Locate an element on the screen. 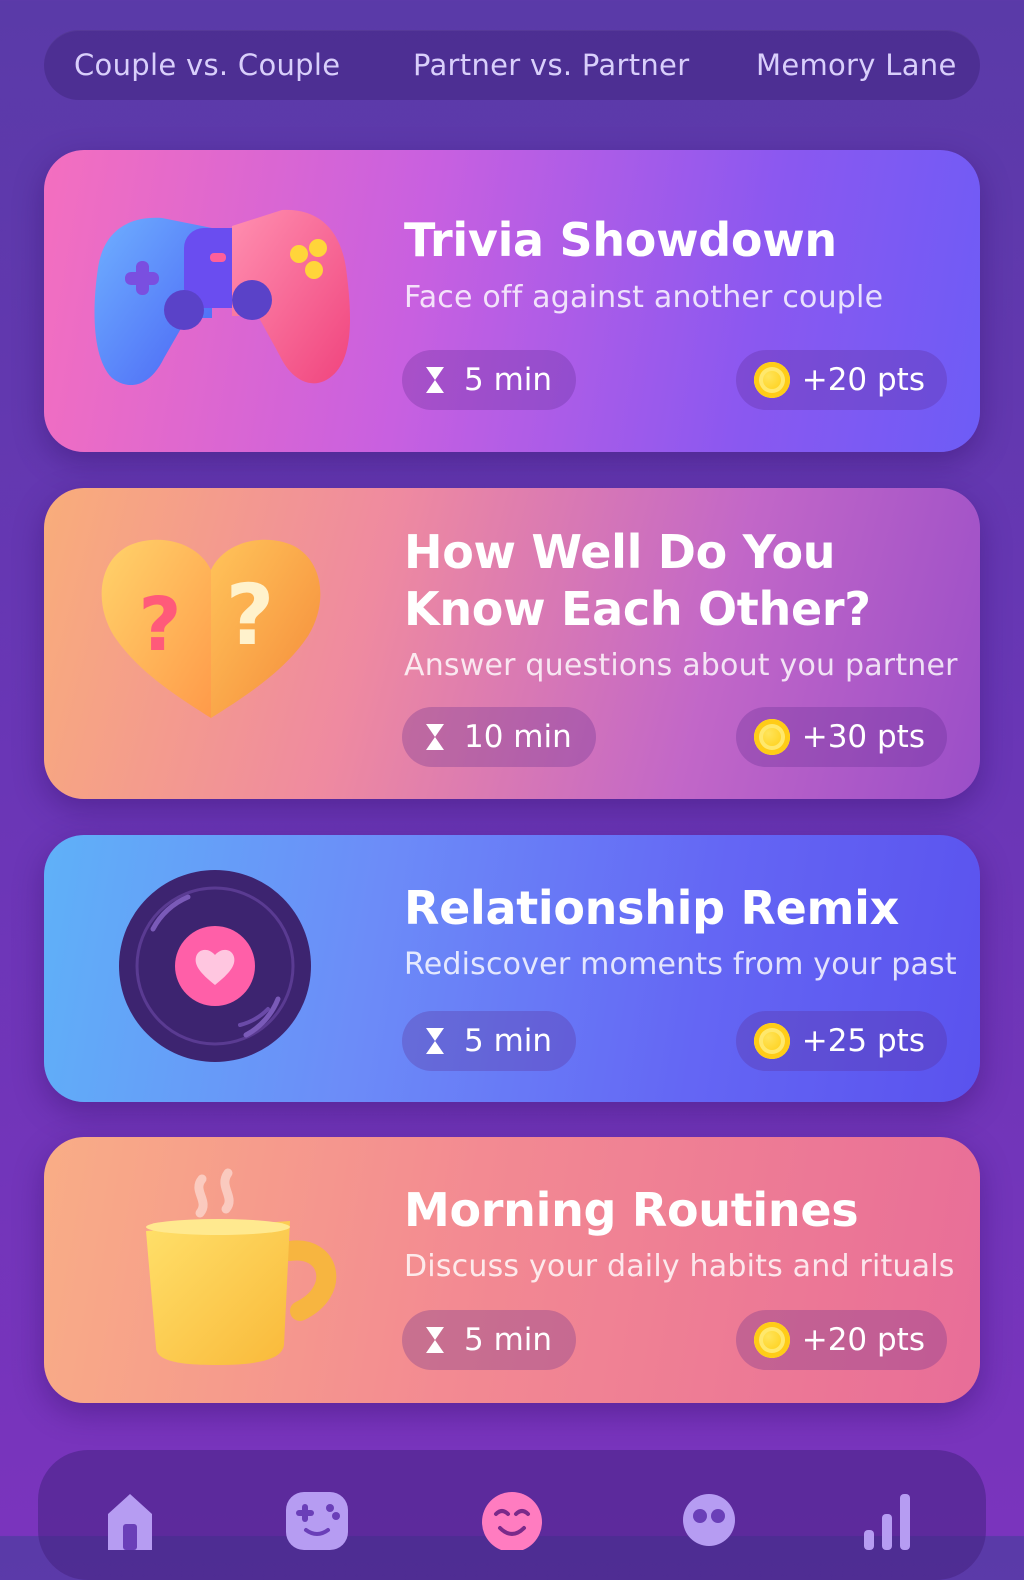 The image size is (1024, 1580). home-icon is located at coordinates (130, 1520).